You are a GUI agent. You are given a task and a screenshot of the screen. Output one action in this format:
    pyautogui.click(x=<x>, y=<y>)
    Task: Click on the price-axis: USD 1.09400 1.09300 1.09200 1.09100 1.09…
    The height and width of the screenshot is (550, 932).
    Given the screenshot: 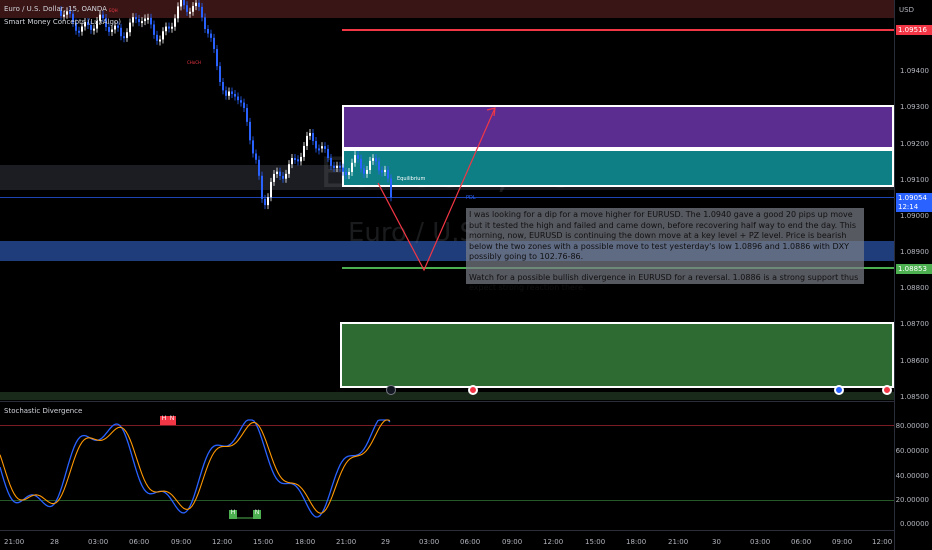 What is the action you would take?
    pyautogui.click(x=913, y=275)
    